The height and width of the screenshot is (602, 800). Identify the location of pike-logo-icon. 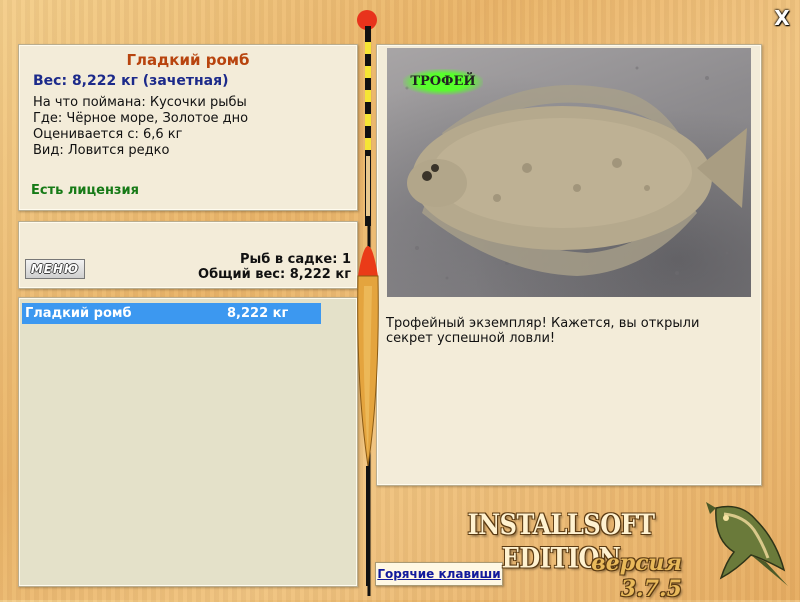
(747, 544).